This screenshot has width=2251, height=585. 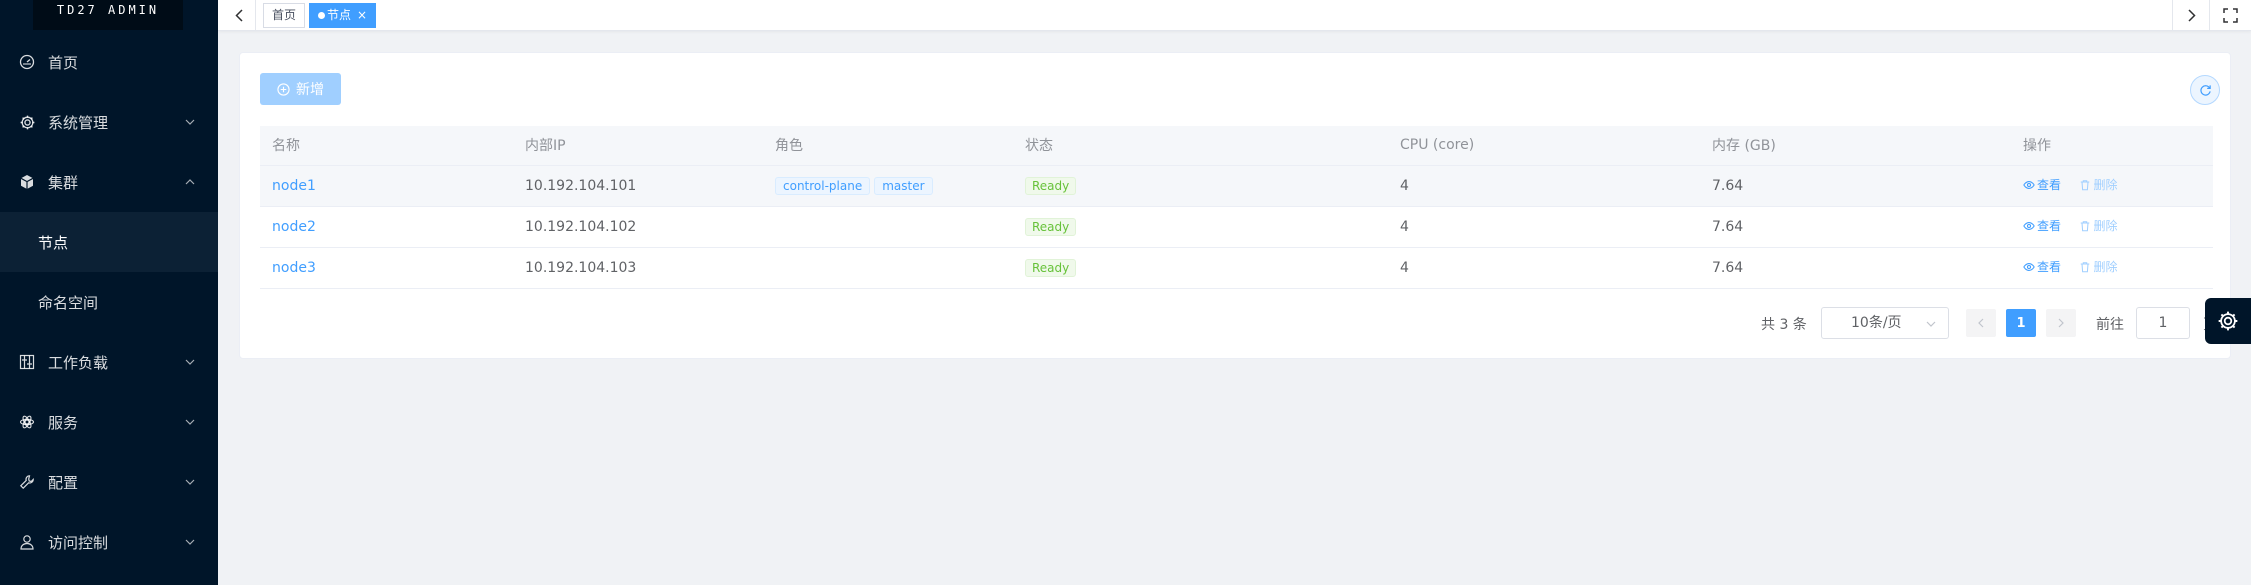 What do you see at coordinates (638, 268) in the screenshot?
I see `node-ip: 10.192.104.103` at bounding box center [638, 268].